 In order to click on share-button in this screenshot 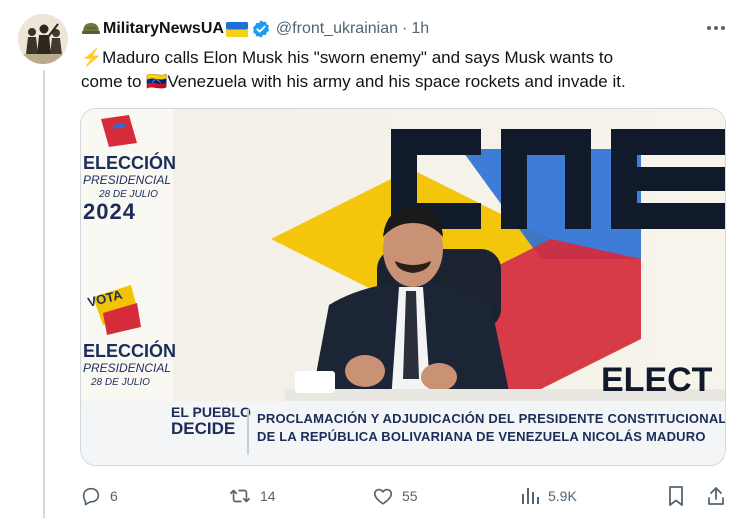, I will do `click(716, 496)`.